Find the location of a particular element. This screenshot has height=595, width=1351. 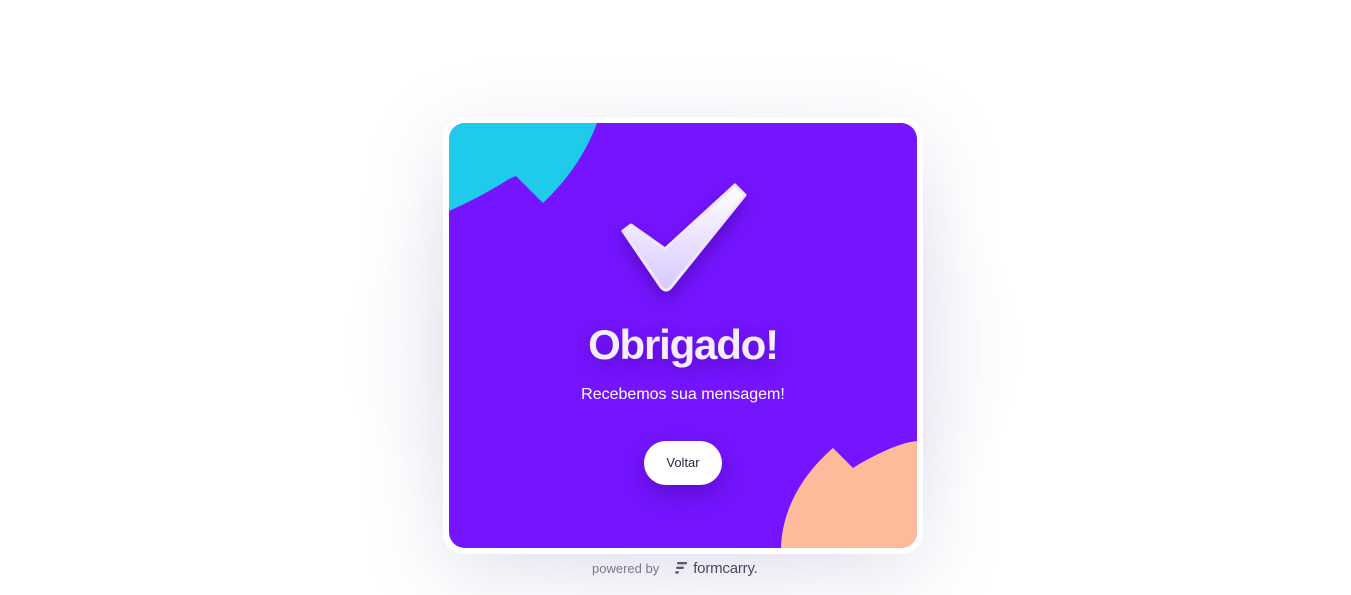

top-left-blob is located at coordinates (523, 167).